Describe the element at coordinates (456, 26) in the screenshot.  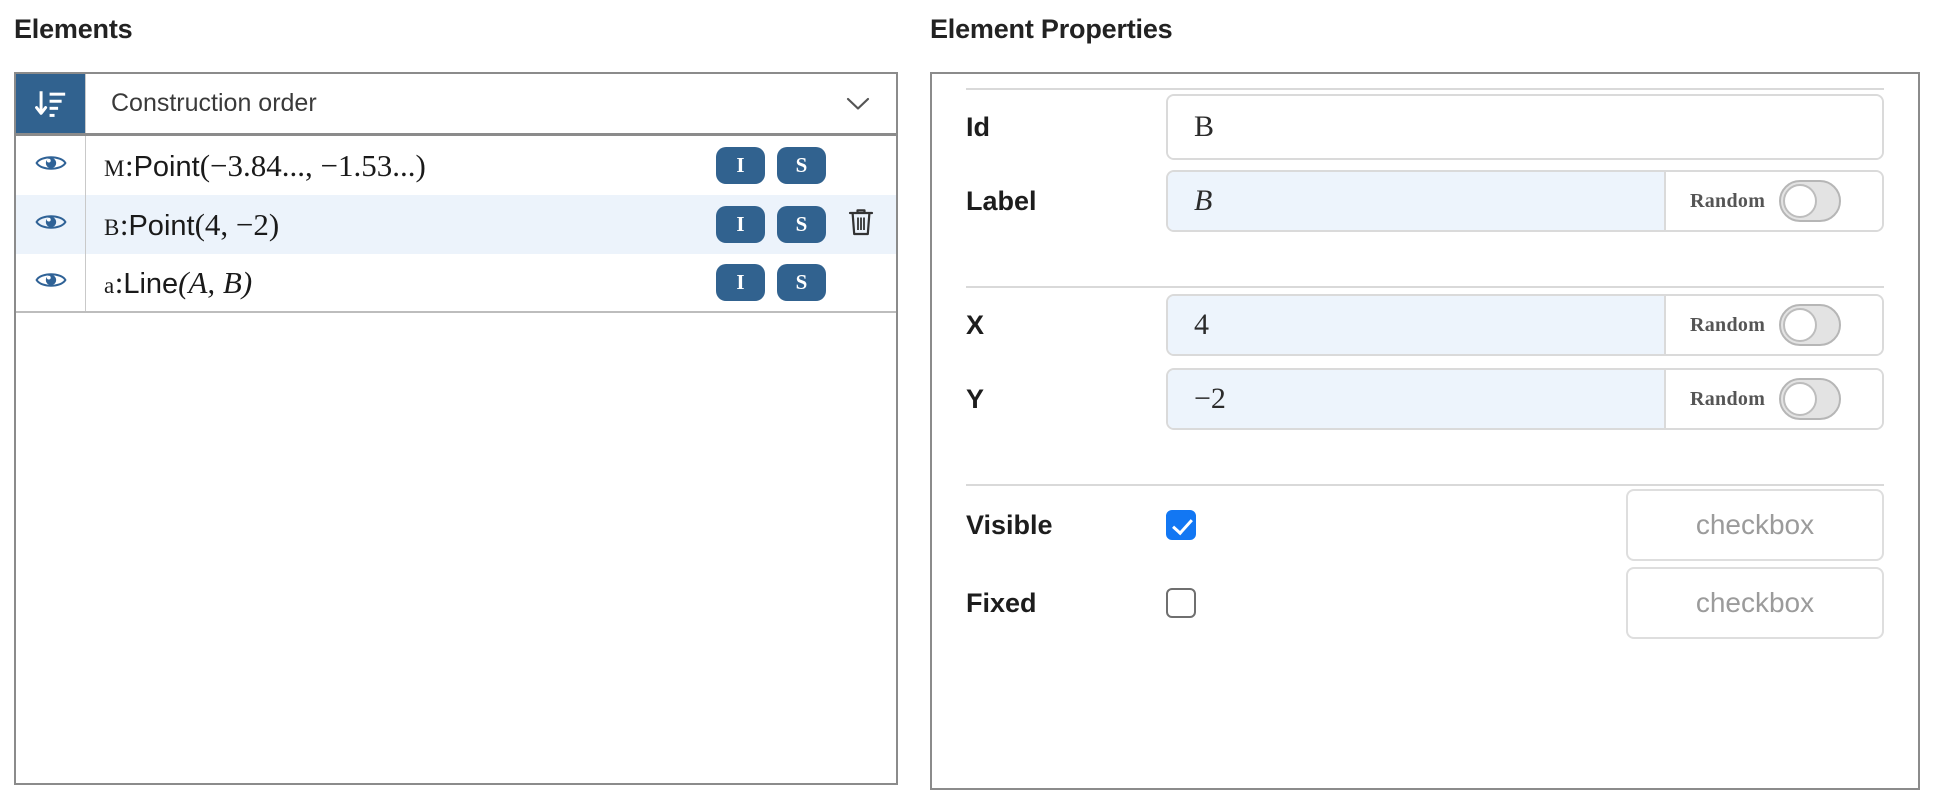
I see `elements-panel-header: Elements` at that location.